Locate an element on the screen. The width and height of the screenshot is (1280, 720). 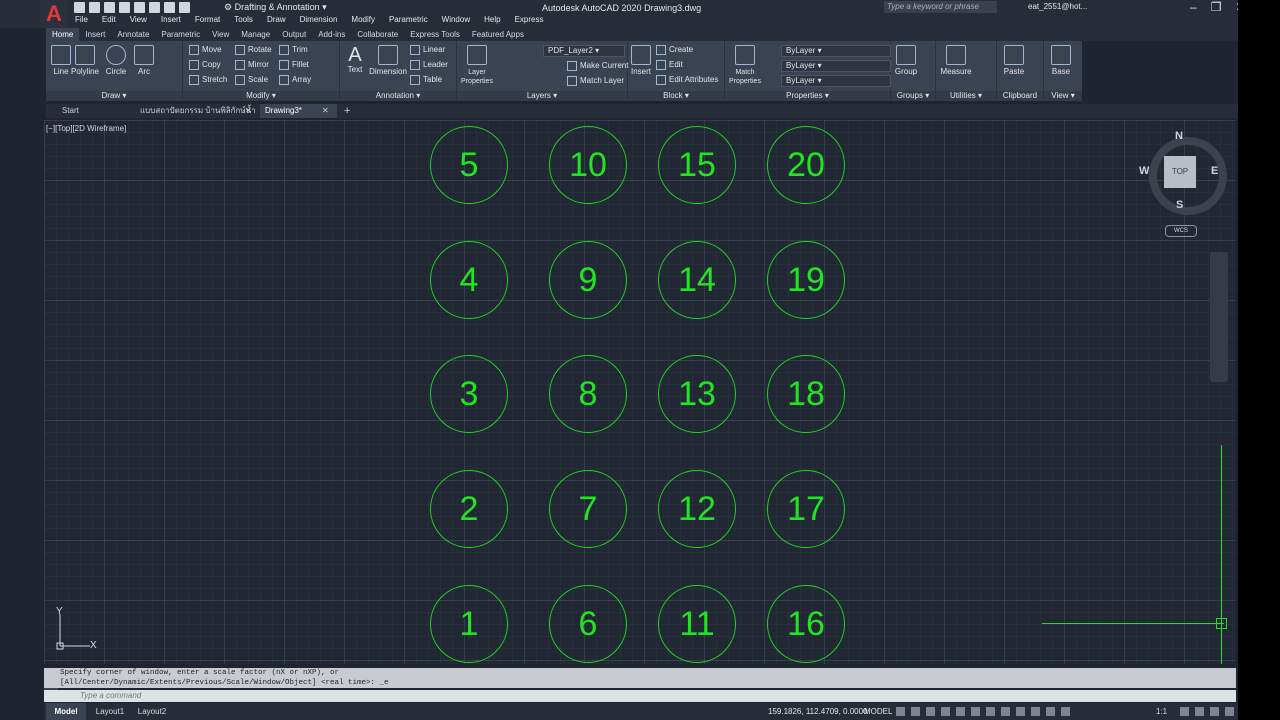
tab-layout2: Layout2 is located at coordinates (152, 711).